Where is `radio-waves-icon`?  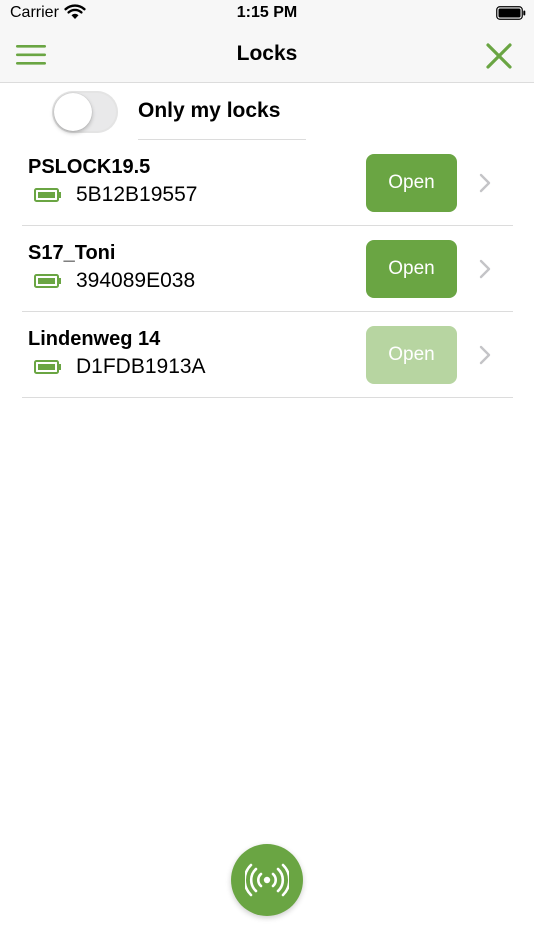 radio-waves-icon is located at coordinates (267, 880).